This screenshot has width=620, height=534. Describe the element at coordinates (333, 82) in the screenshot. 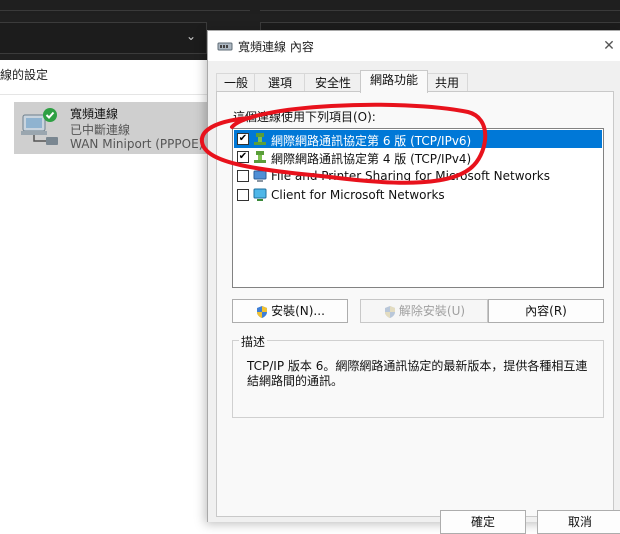

I see `tab-security: 安全性` at that location.